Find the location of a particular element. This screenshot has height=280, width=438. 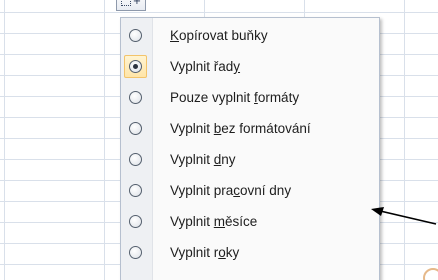

menu-item-fill-without-formatting: Vyplnit bez formátování is located at coordinates (250, 129).